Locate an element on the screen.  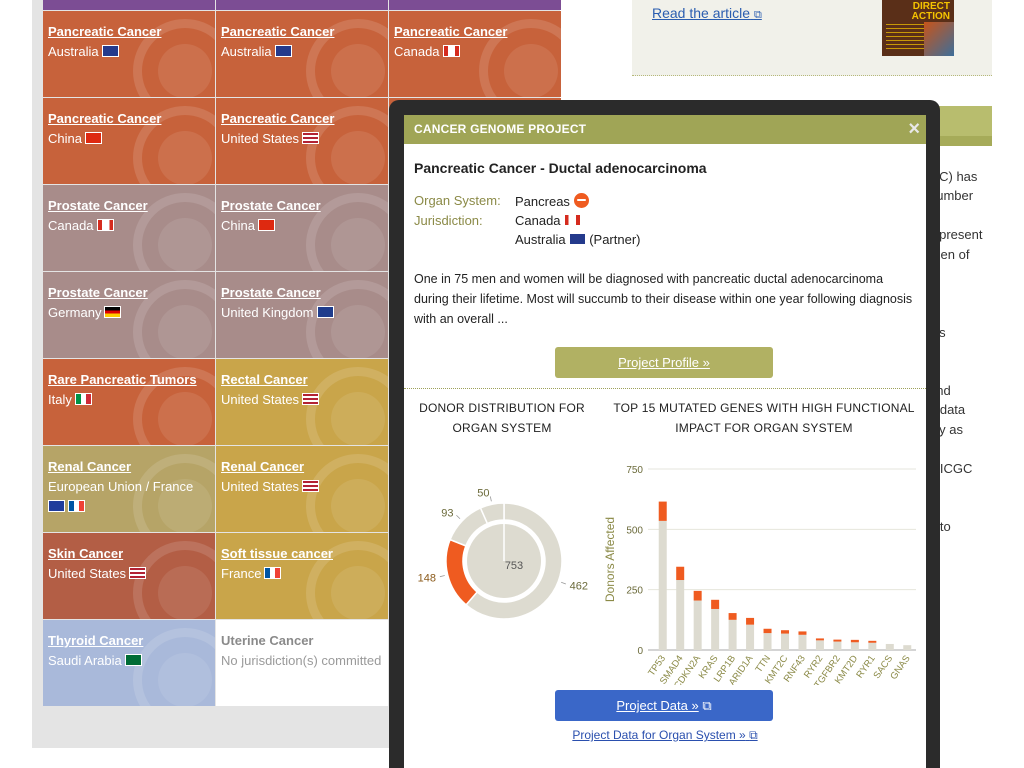
project-tile: Thyroid Cancer Saudi Arabia is located at coordinates (129, 663).